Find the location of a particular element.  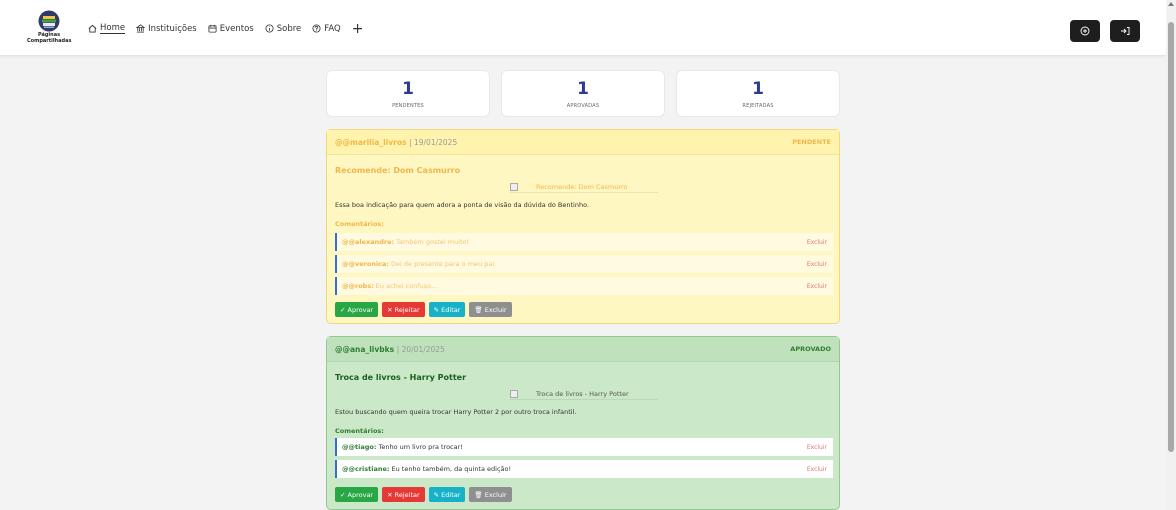

stat-aprovadas: 1 APROVADAS is located at coordinates (583, 93).